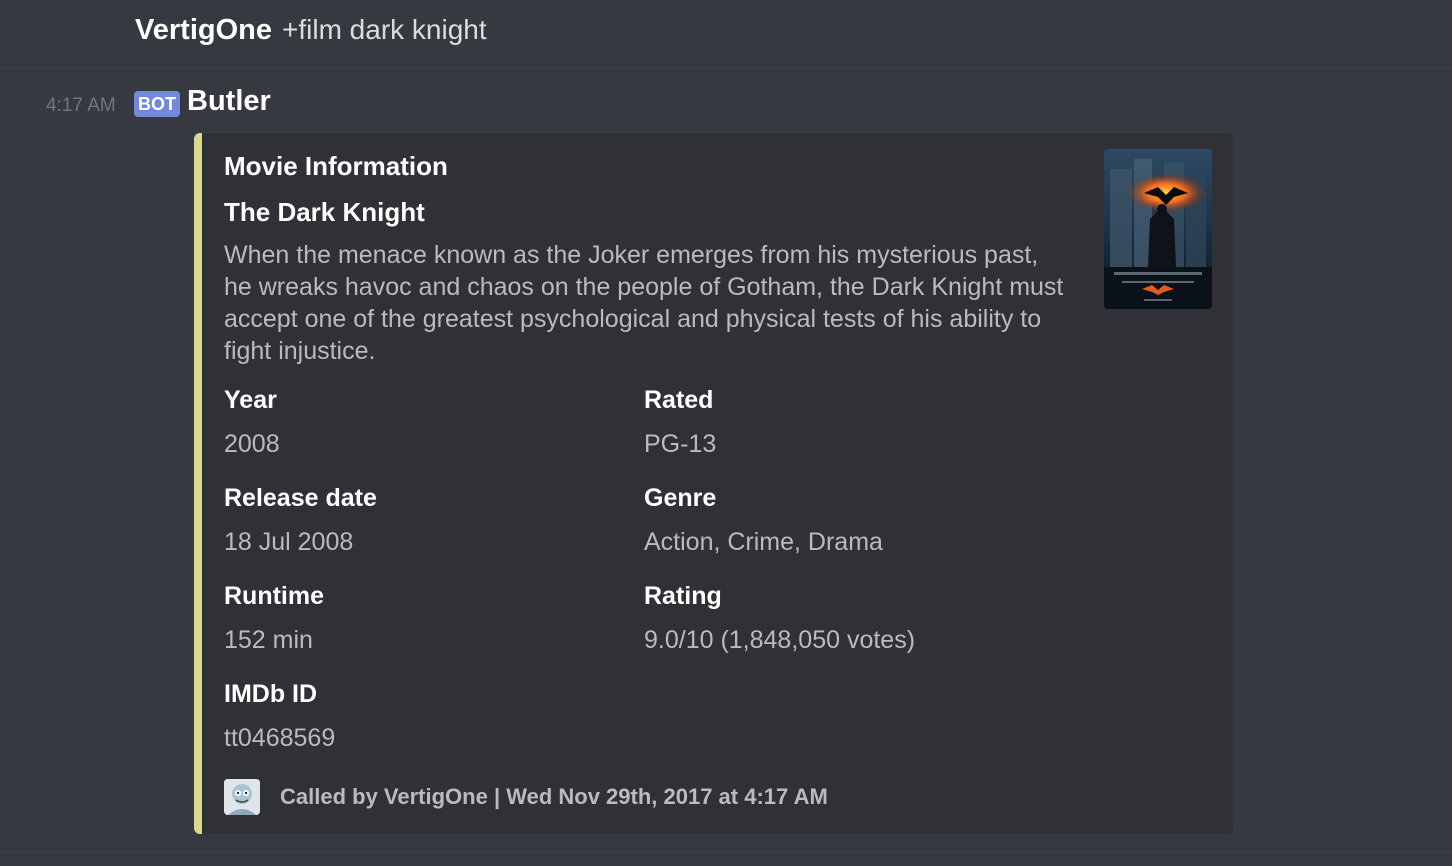 The image size is (1452, 866). Describe the element at coordinates (424, 618) in the screenshot. I see `field-runtime: Runtime 152 min` at that location.